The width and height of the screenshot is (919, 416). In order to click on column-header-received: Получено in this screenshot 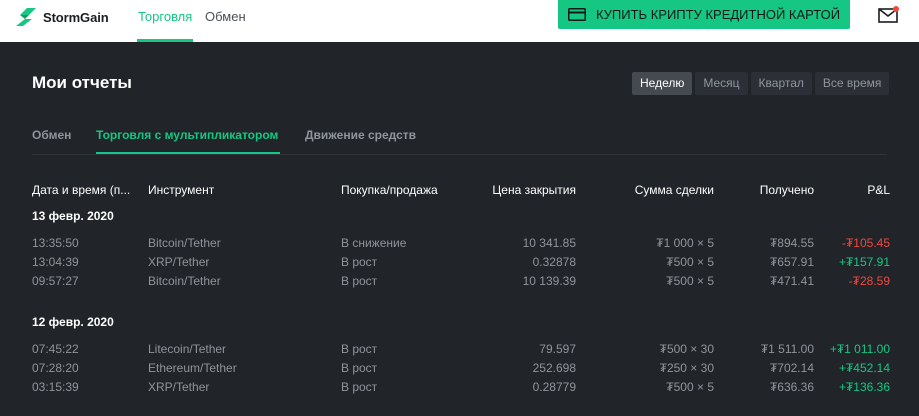, I will do `click(764, 190)`.